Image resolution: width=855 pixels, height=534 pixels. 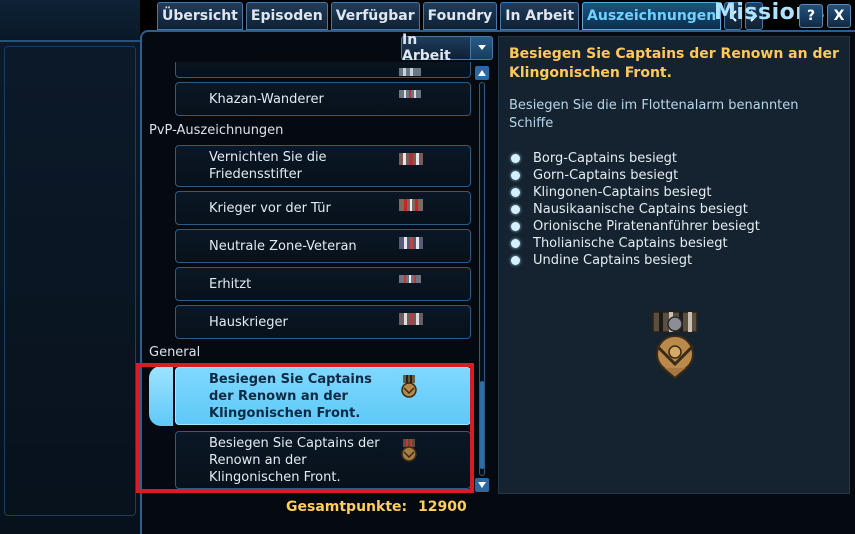 I want to click on objective-item: Nausikaanische Captains besiegt, so click(x=635, y=209).